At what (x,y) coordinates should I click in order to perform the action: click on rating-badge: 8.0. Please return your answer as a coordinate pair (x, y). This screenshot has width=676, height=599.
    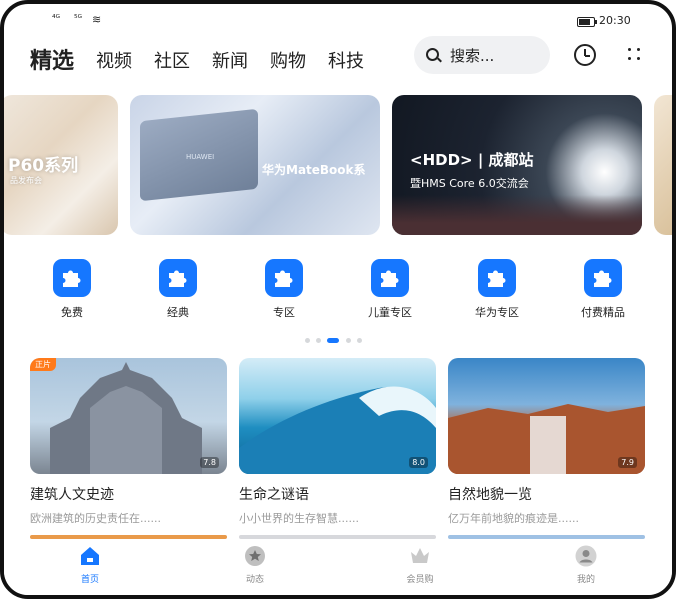
    Looking at the image, I should click on (418, 462).